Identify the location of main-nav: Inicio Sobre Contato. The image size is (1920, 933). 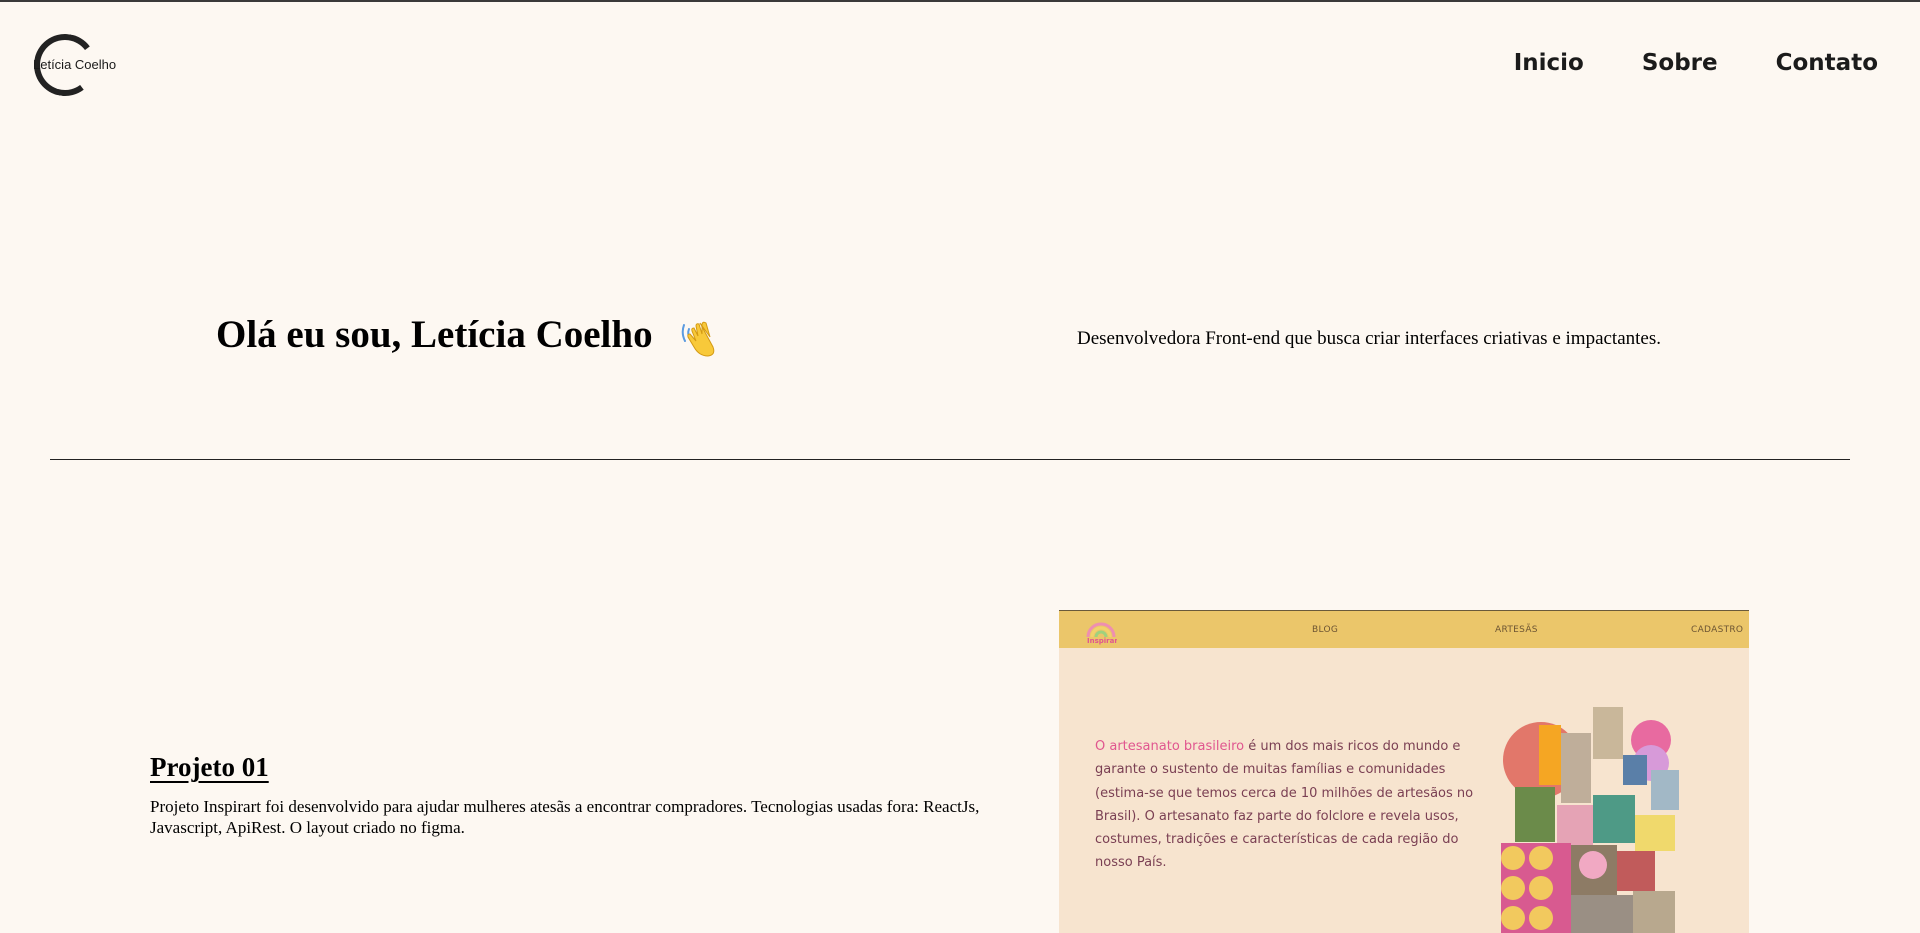
(1696, 63).